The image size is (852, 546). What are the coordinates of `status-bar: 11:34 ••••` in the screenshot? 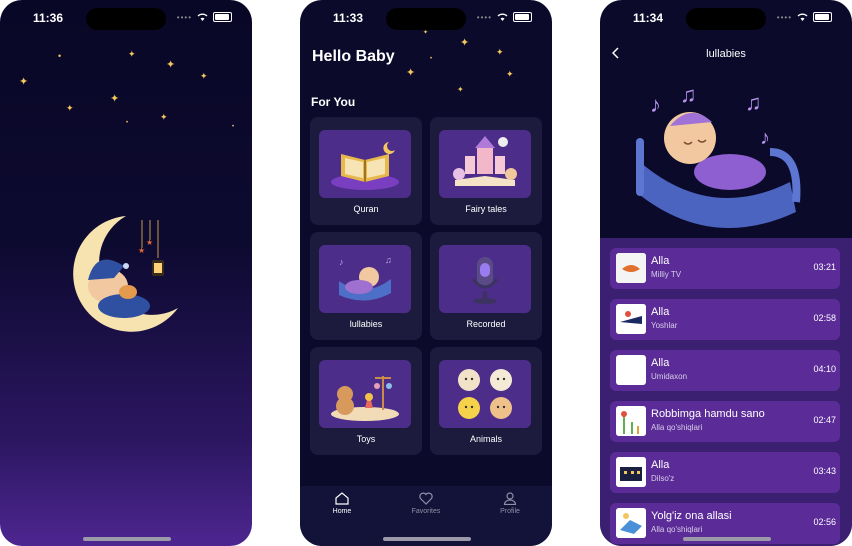 It's located at (726, 18).